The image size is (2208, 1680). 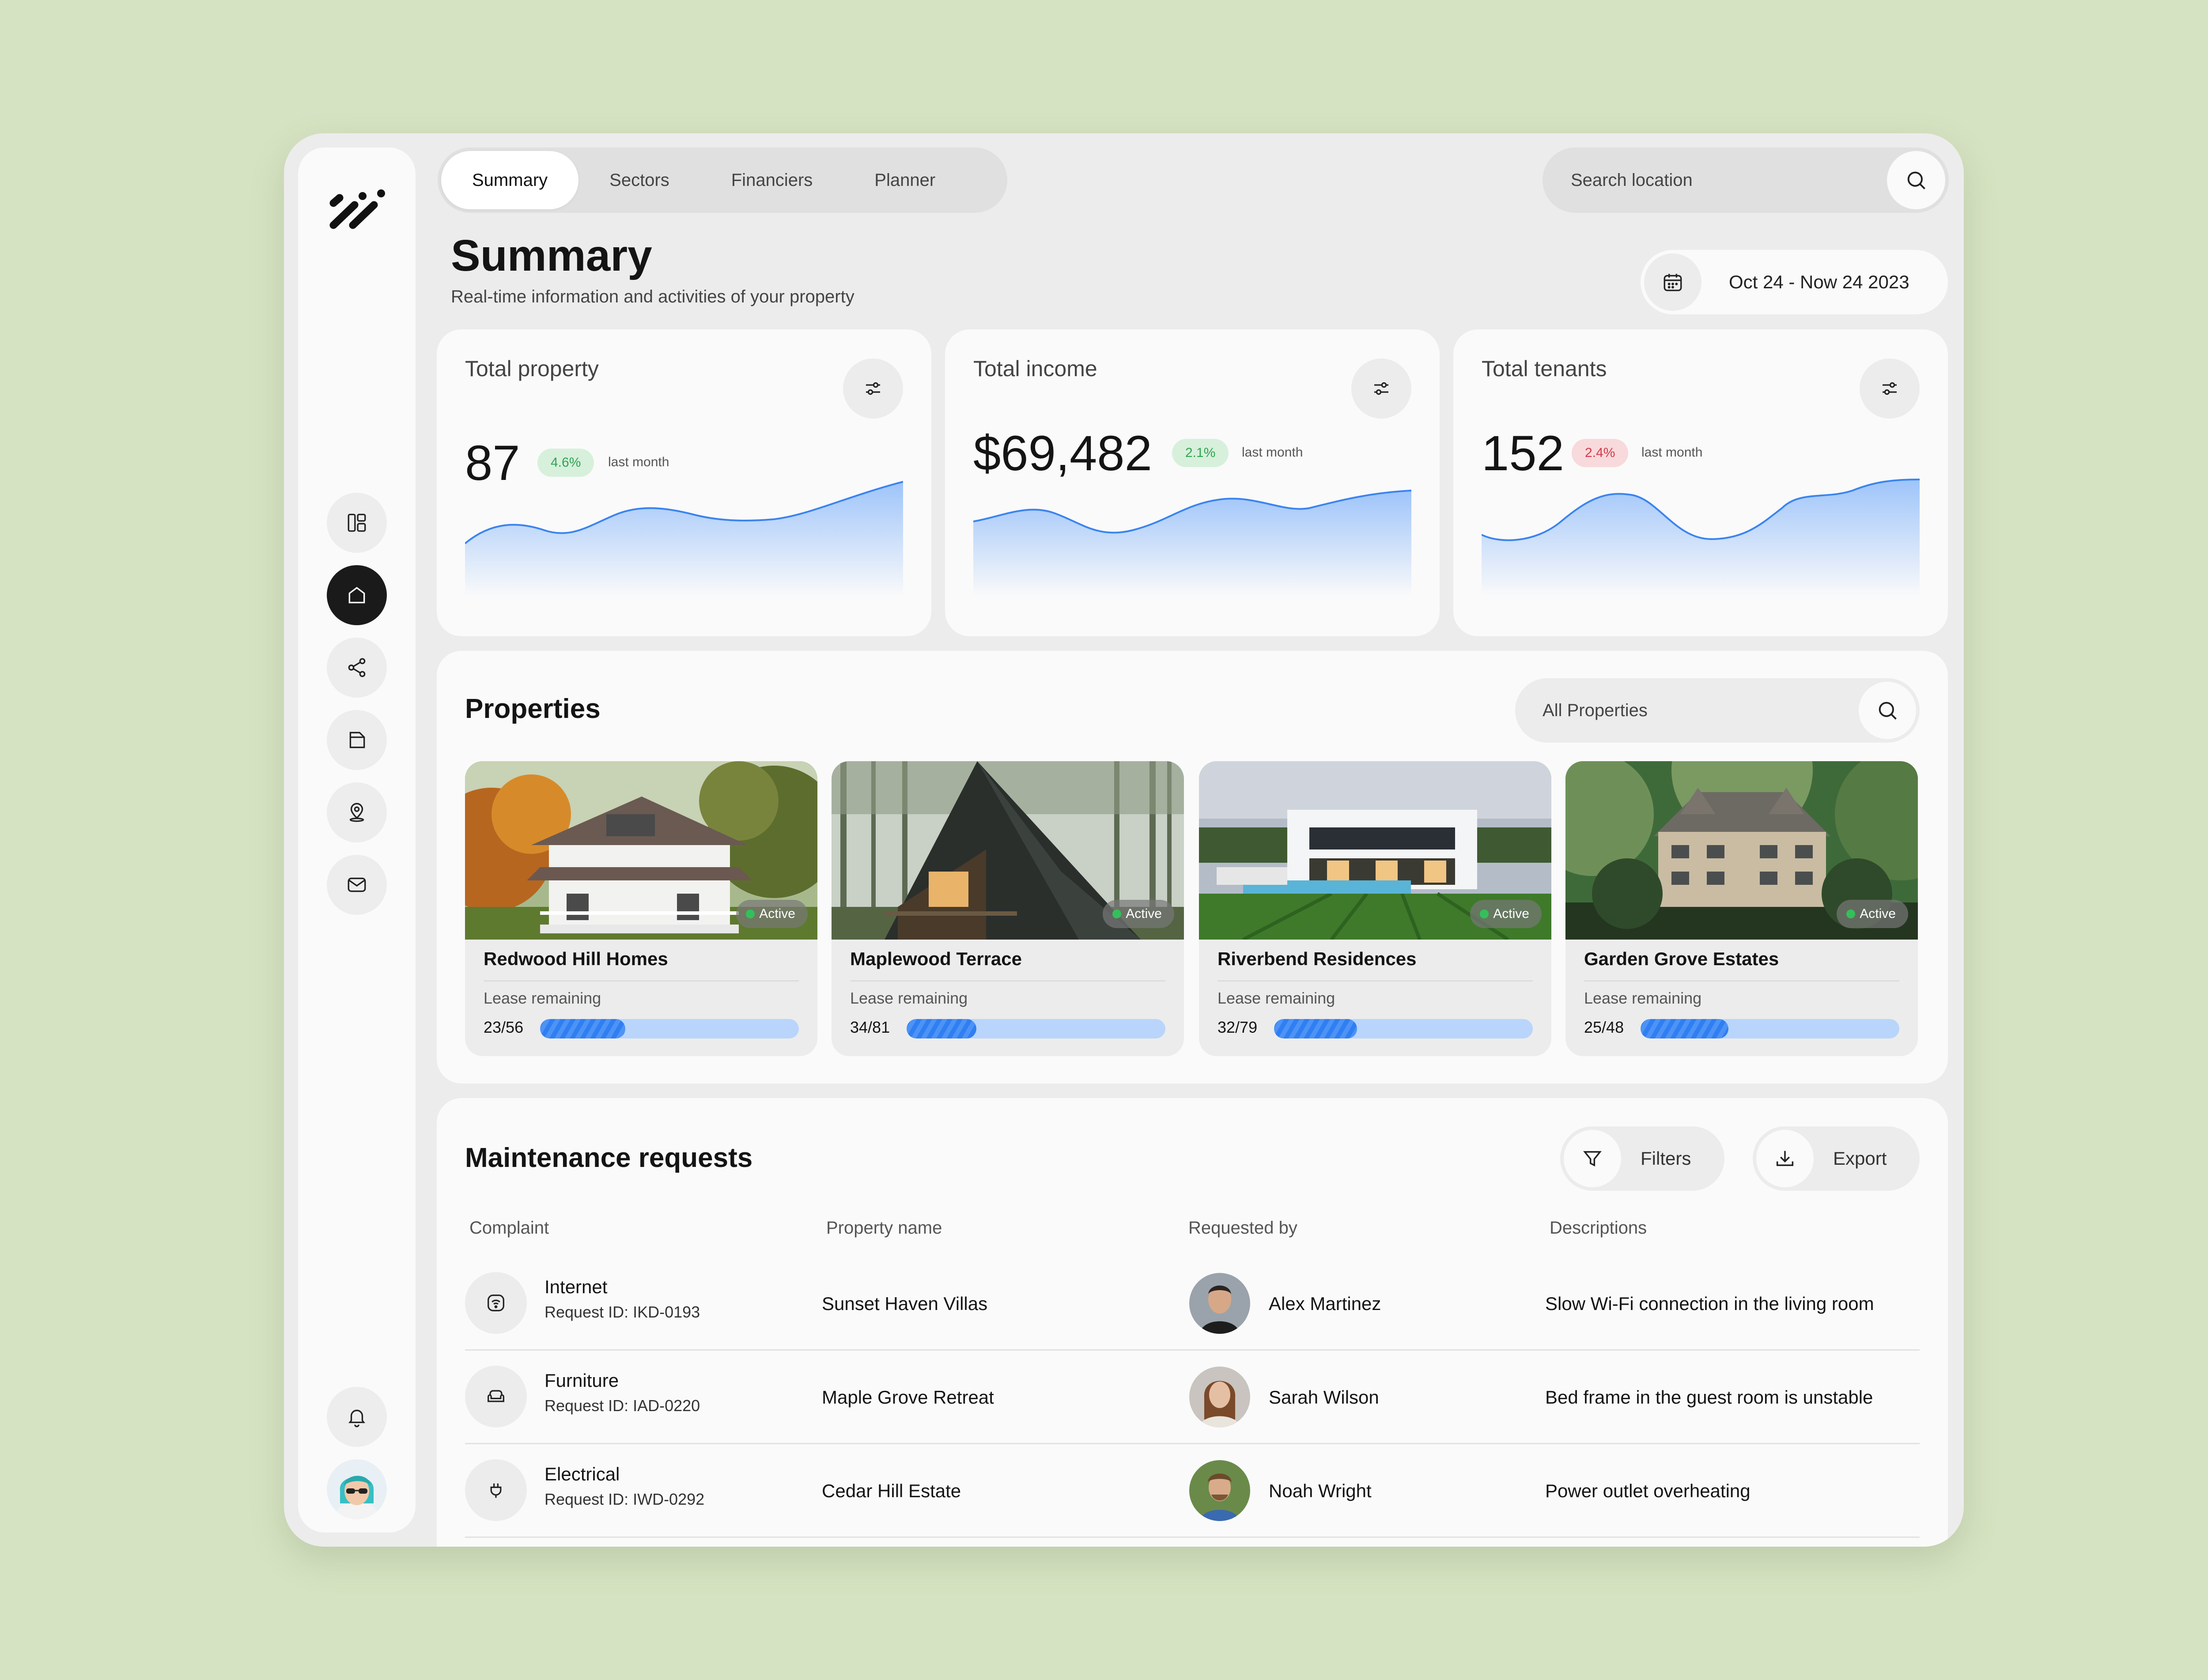 What do you see at coordinates (504, 1027) in the screenshot?
I see `lease-count: 23/56` at bounding box center [504, 1027].